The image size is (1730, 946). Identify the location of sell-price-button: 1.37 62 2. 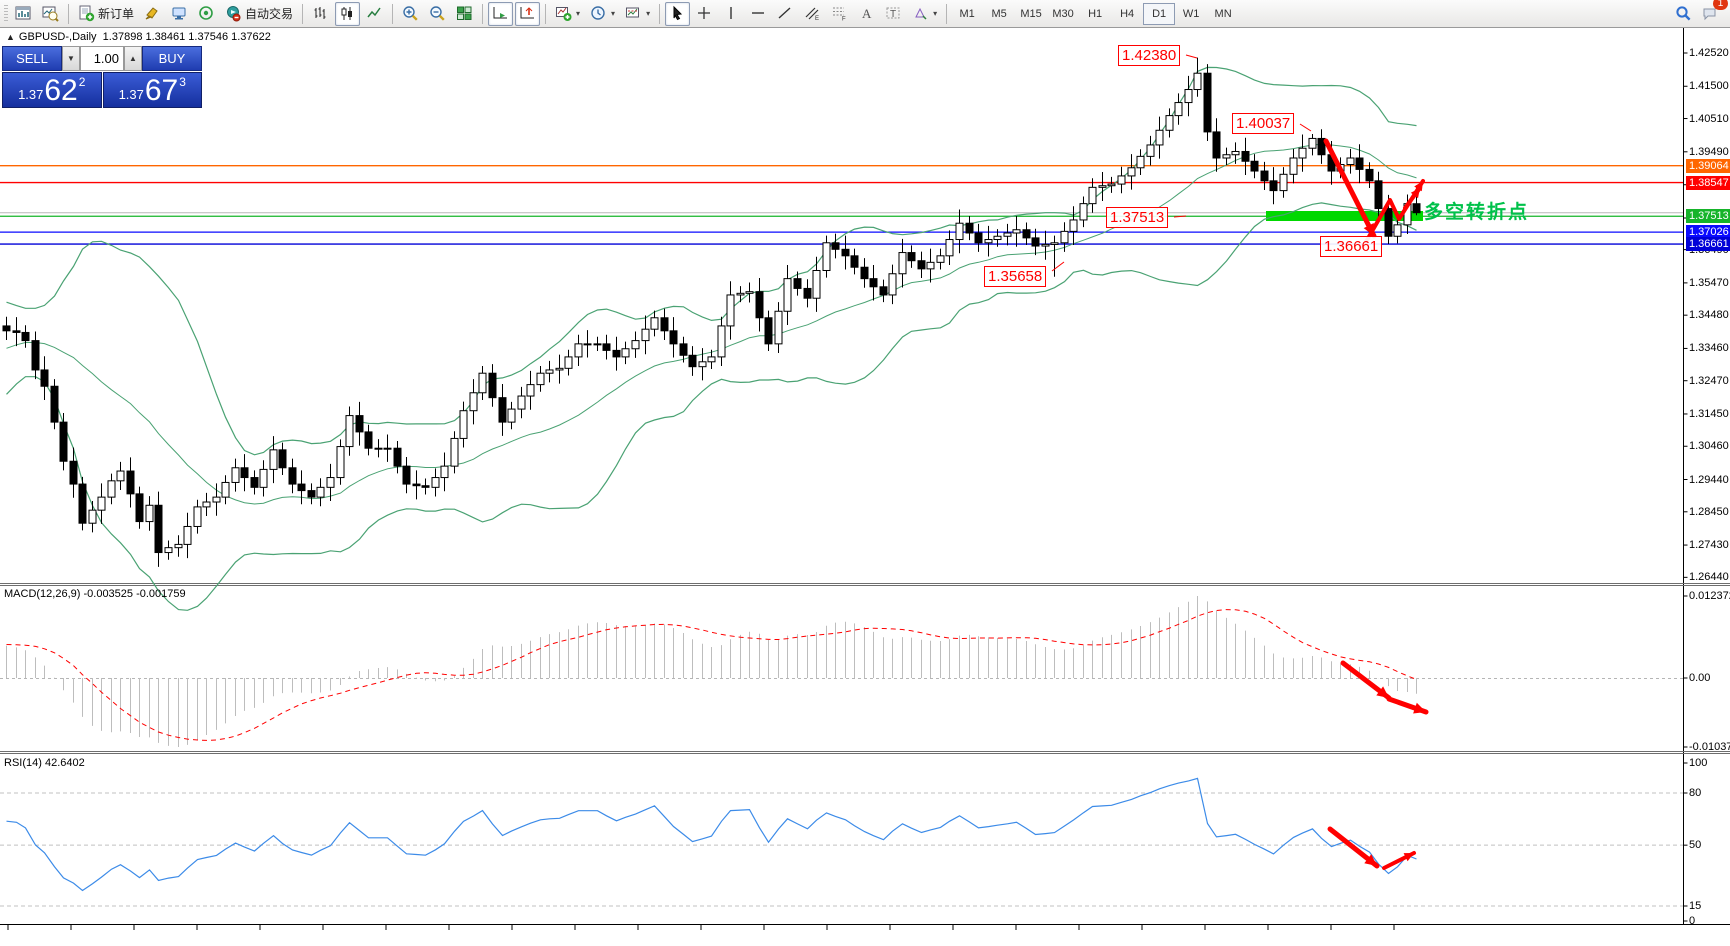
(52, 90).